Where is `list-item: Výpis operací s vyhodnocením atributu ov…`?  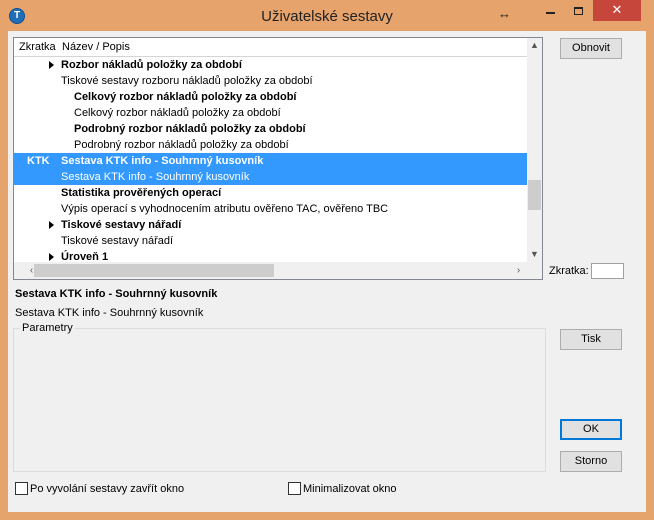
list-item: Výpis operací s vyhodnocením atributu ov… is located at coordinates (270, 209).